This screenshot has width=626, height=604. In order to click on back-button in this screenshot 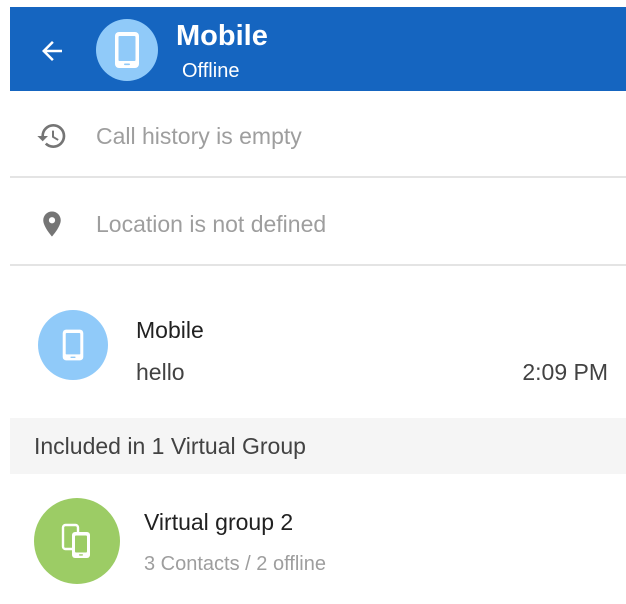, I will do `click(52, 51)`.